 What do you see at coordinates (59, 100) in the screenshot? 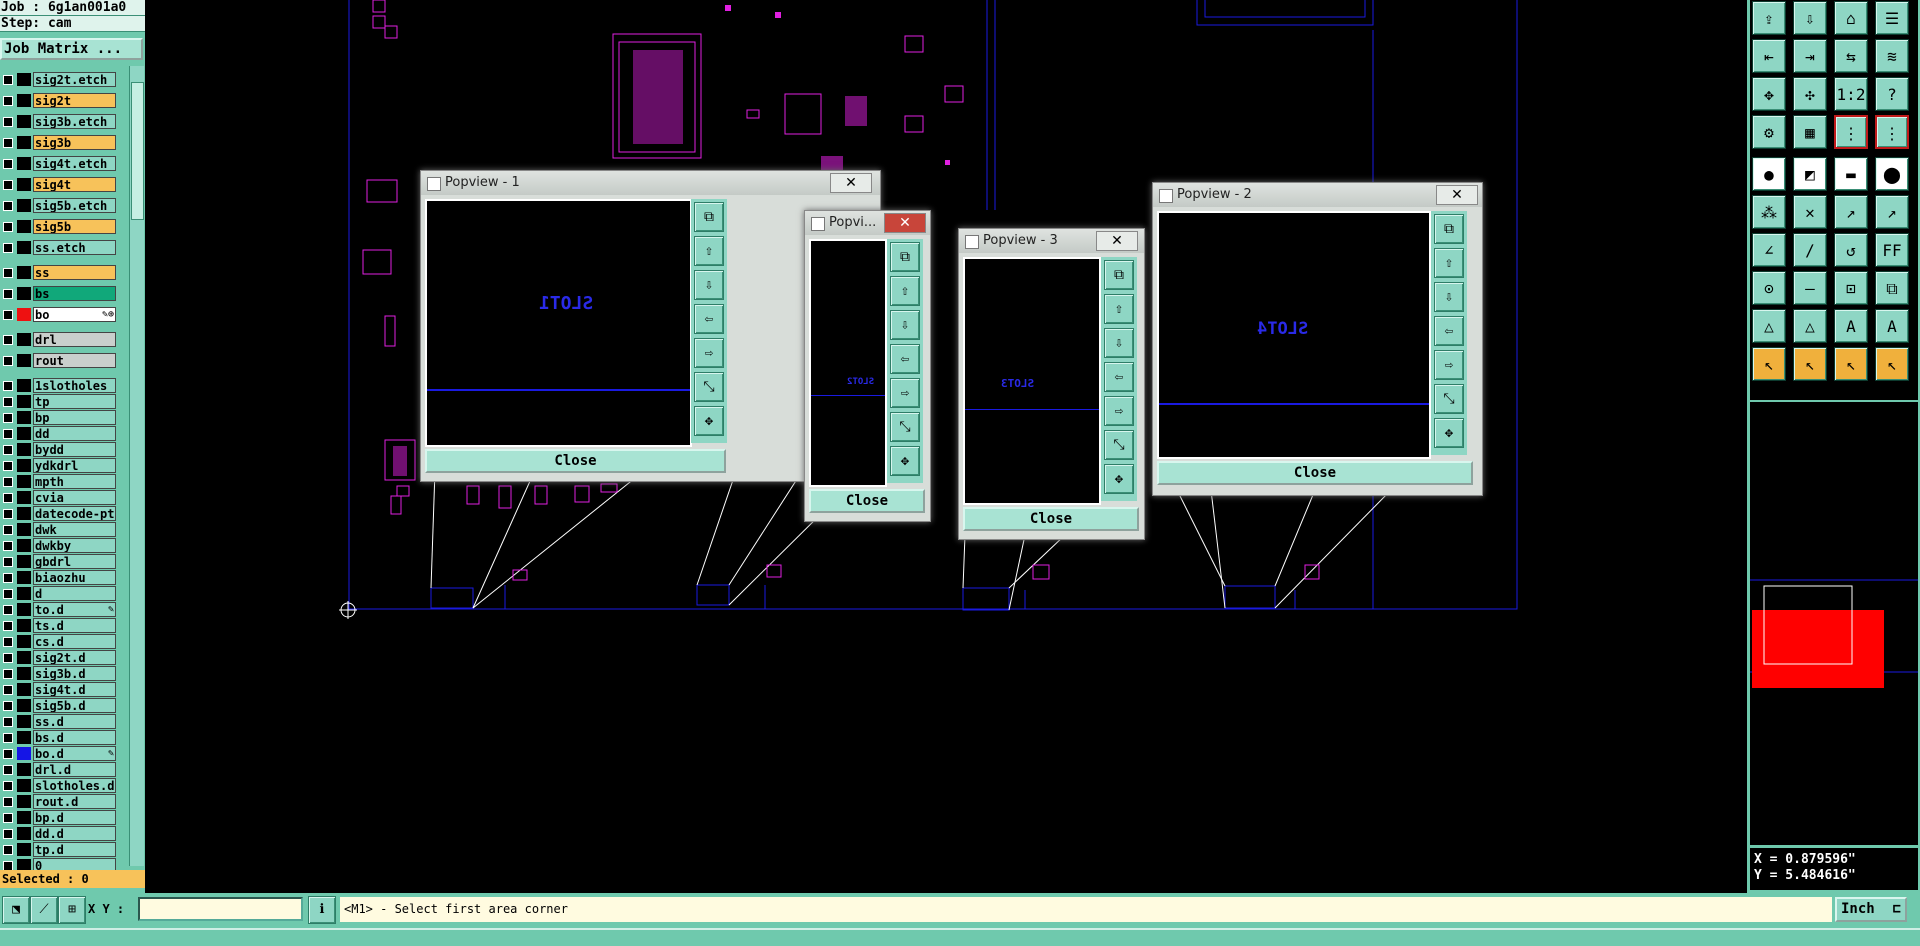
I see `layer-row: sig2t` at bounding box center [59, 100].